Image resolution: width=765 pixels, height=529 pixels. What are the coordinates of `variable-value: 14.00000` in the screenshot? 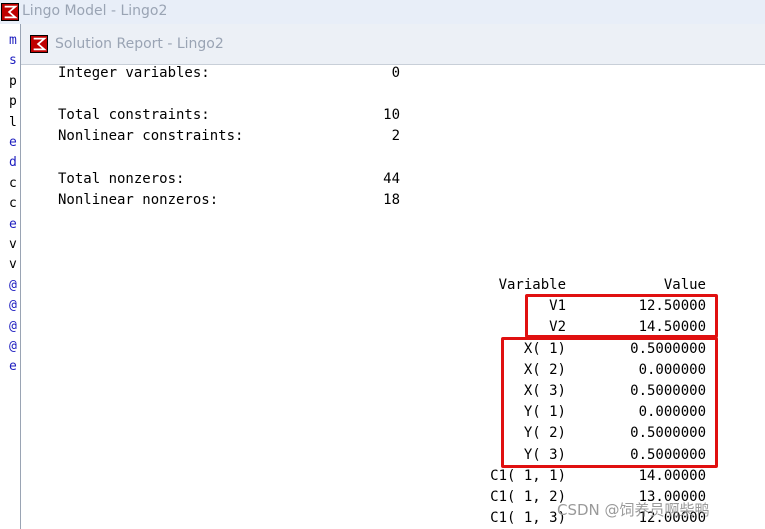 It's located at (672, 476).